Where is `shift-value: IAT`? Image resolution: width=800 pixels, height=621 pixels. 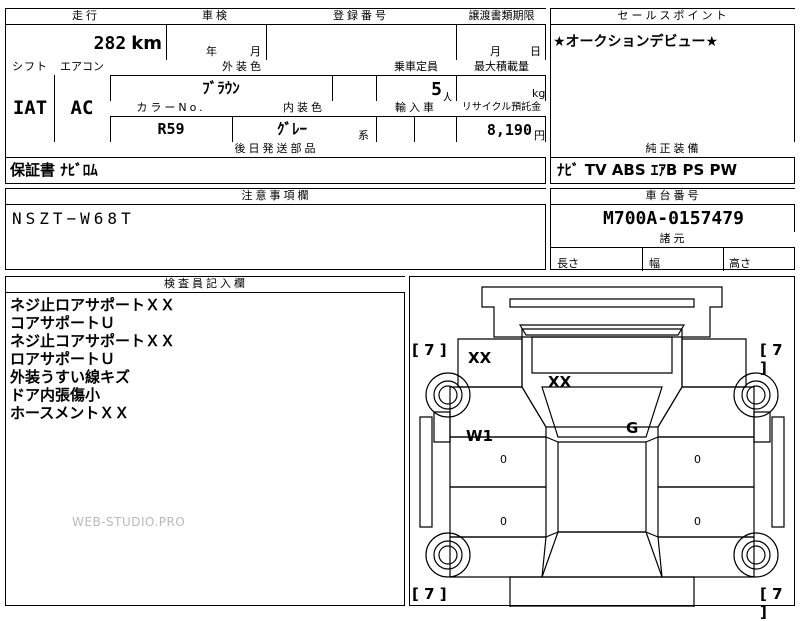
shift-value: IAT is located at coordinates (30, 108).